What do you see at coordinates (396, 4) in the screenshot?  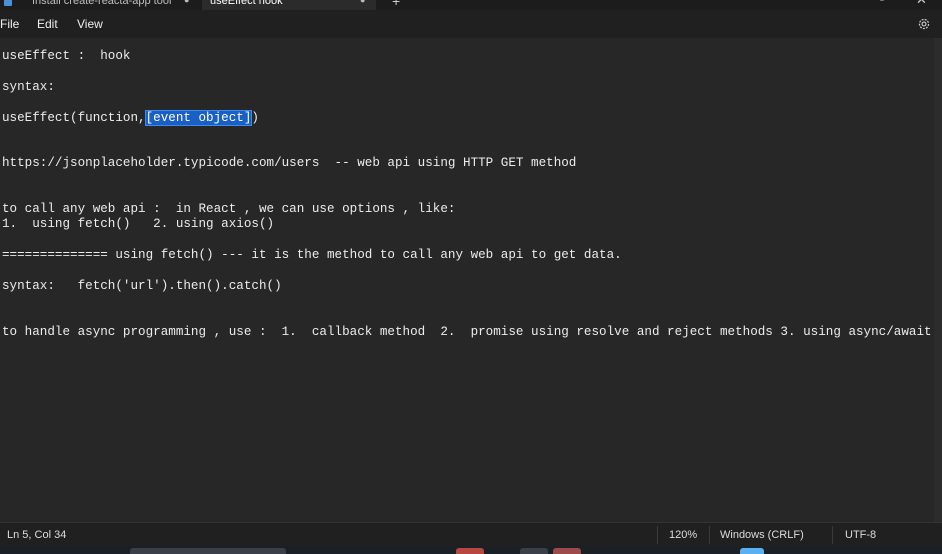 I see `new-tab-plus-icon: +` at bounding box center [396, 4].